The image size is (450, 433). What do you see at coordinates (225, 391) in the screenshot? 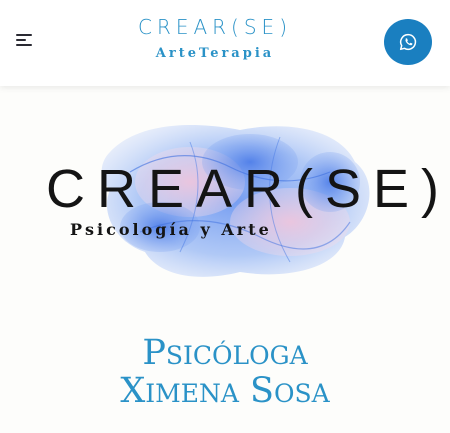
I see `page-title-line2: Ximena Sosa` at bounding box center [225, 391].